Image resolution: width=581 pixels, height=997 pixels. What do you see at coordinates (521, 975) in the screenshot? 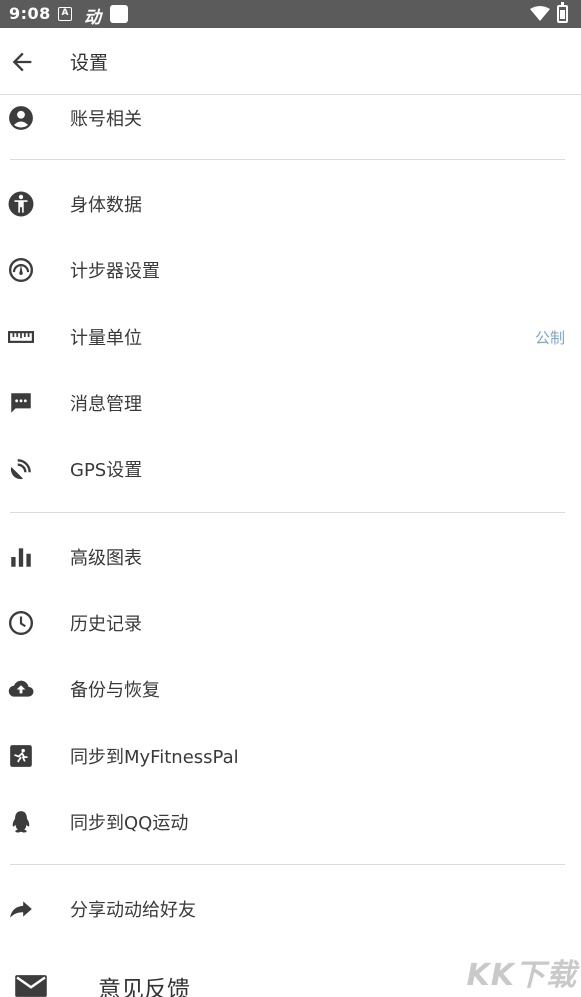
I see `watermark: KK下载` at bounding box center [521, 975].